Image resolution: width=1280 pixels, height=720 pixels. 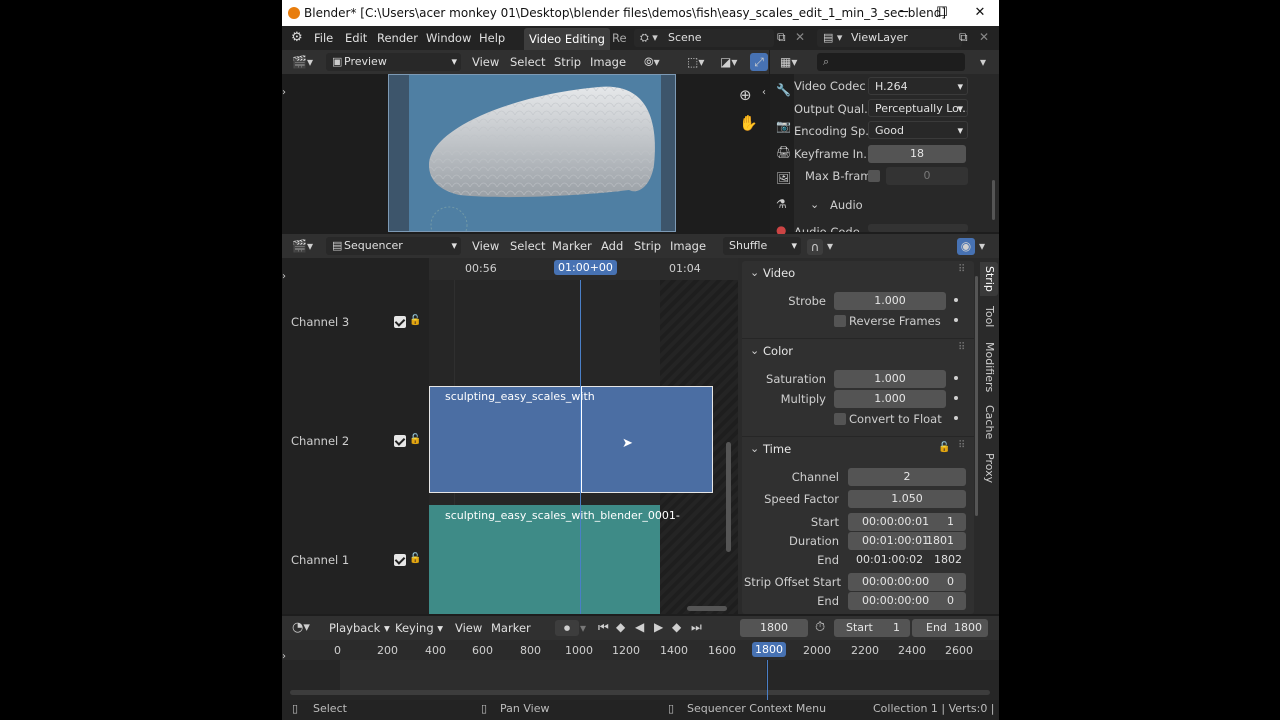 I want to click on display-channel-icon: ◪▾, so click(x=728, y=62).